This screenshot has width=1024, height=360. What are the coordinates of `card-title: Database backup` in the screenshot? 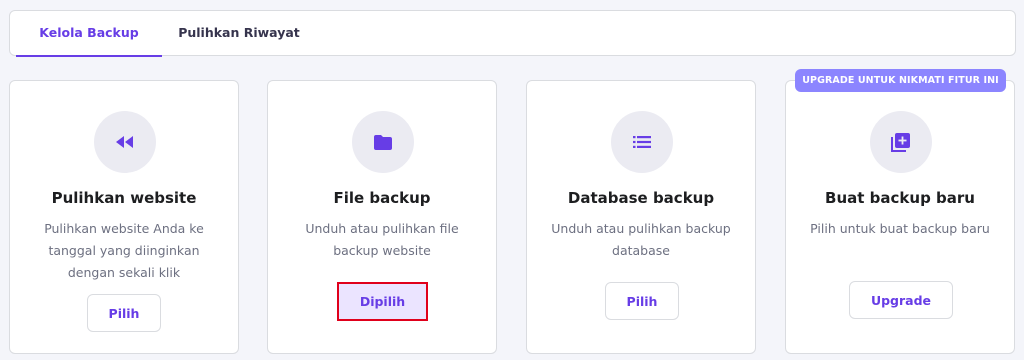 It's located at (641, 198).